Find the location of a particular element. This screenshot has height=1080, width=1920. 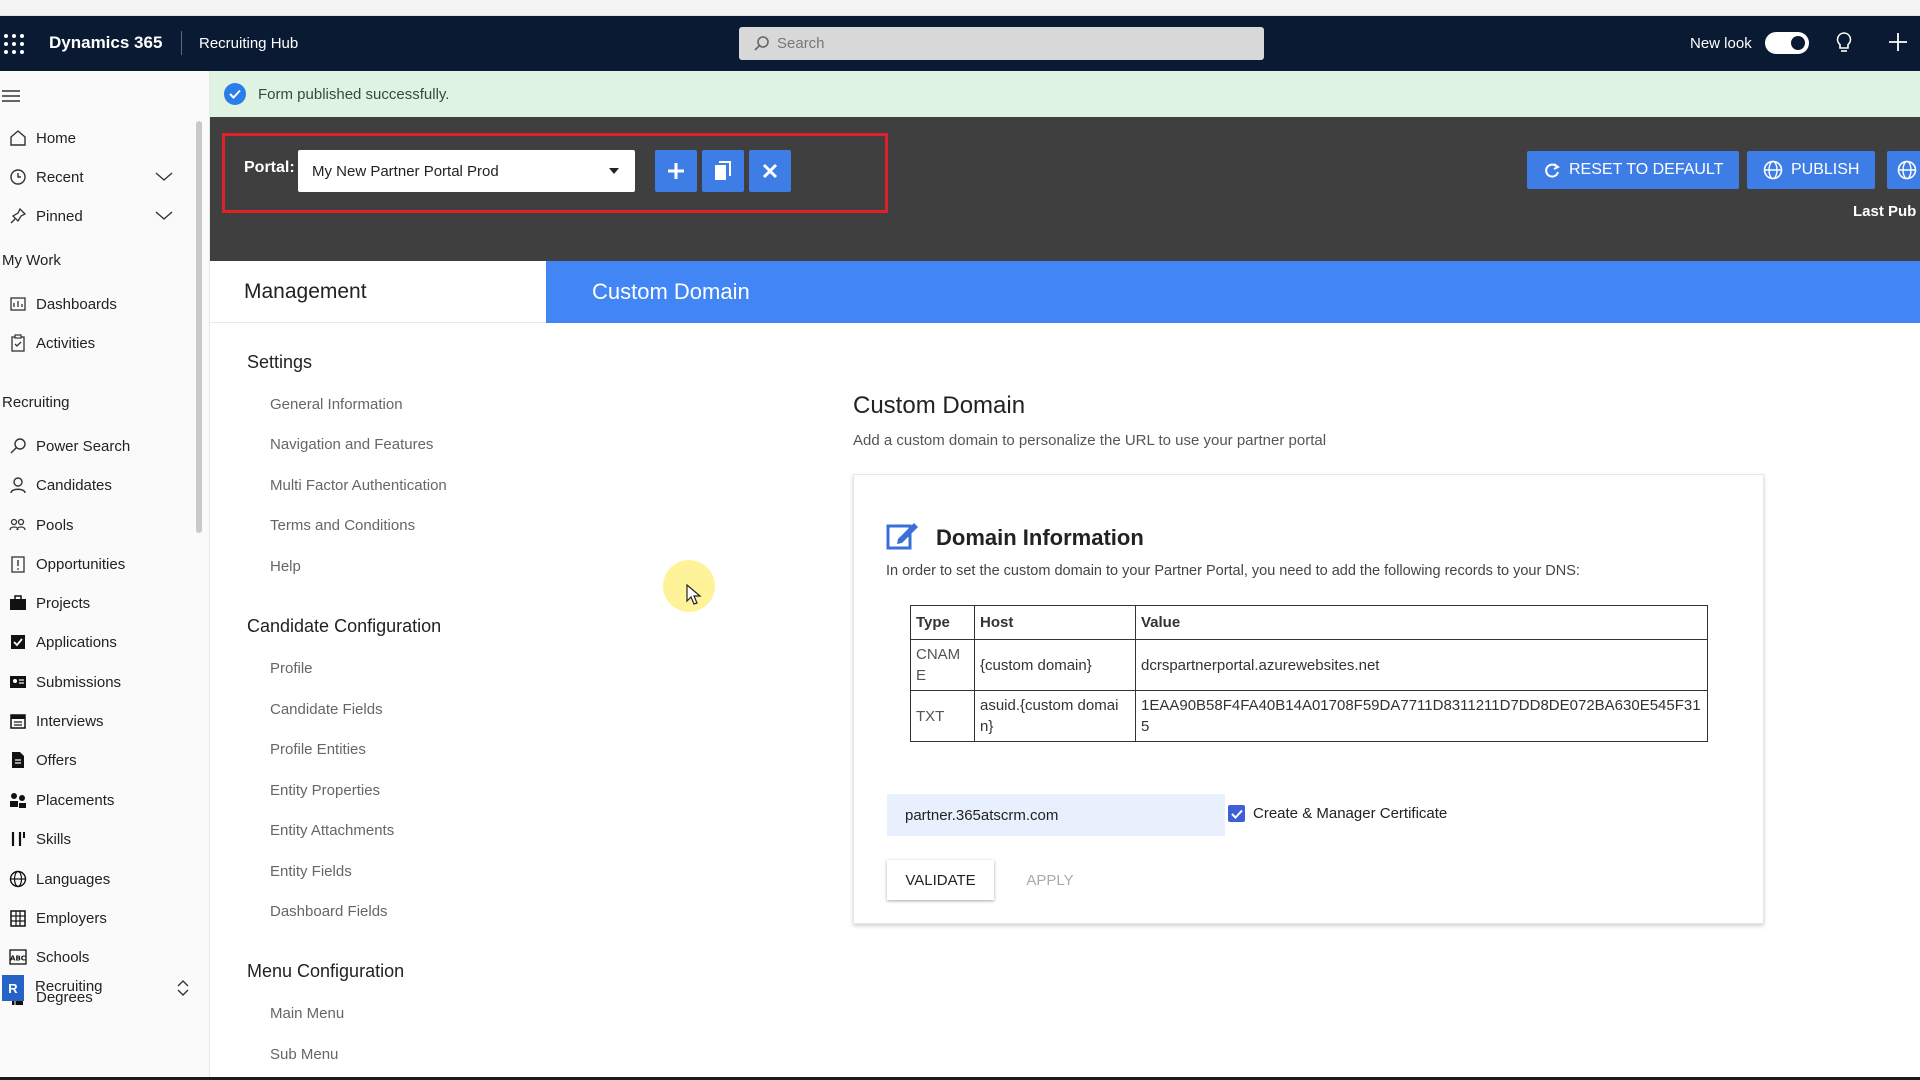

validate-button: VALIDATE is located at coordinates (940, 880).